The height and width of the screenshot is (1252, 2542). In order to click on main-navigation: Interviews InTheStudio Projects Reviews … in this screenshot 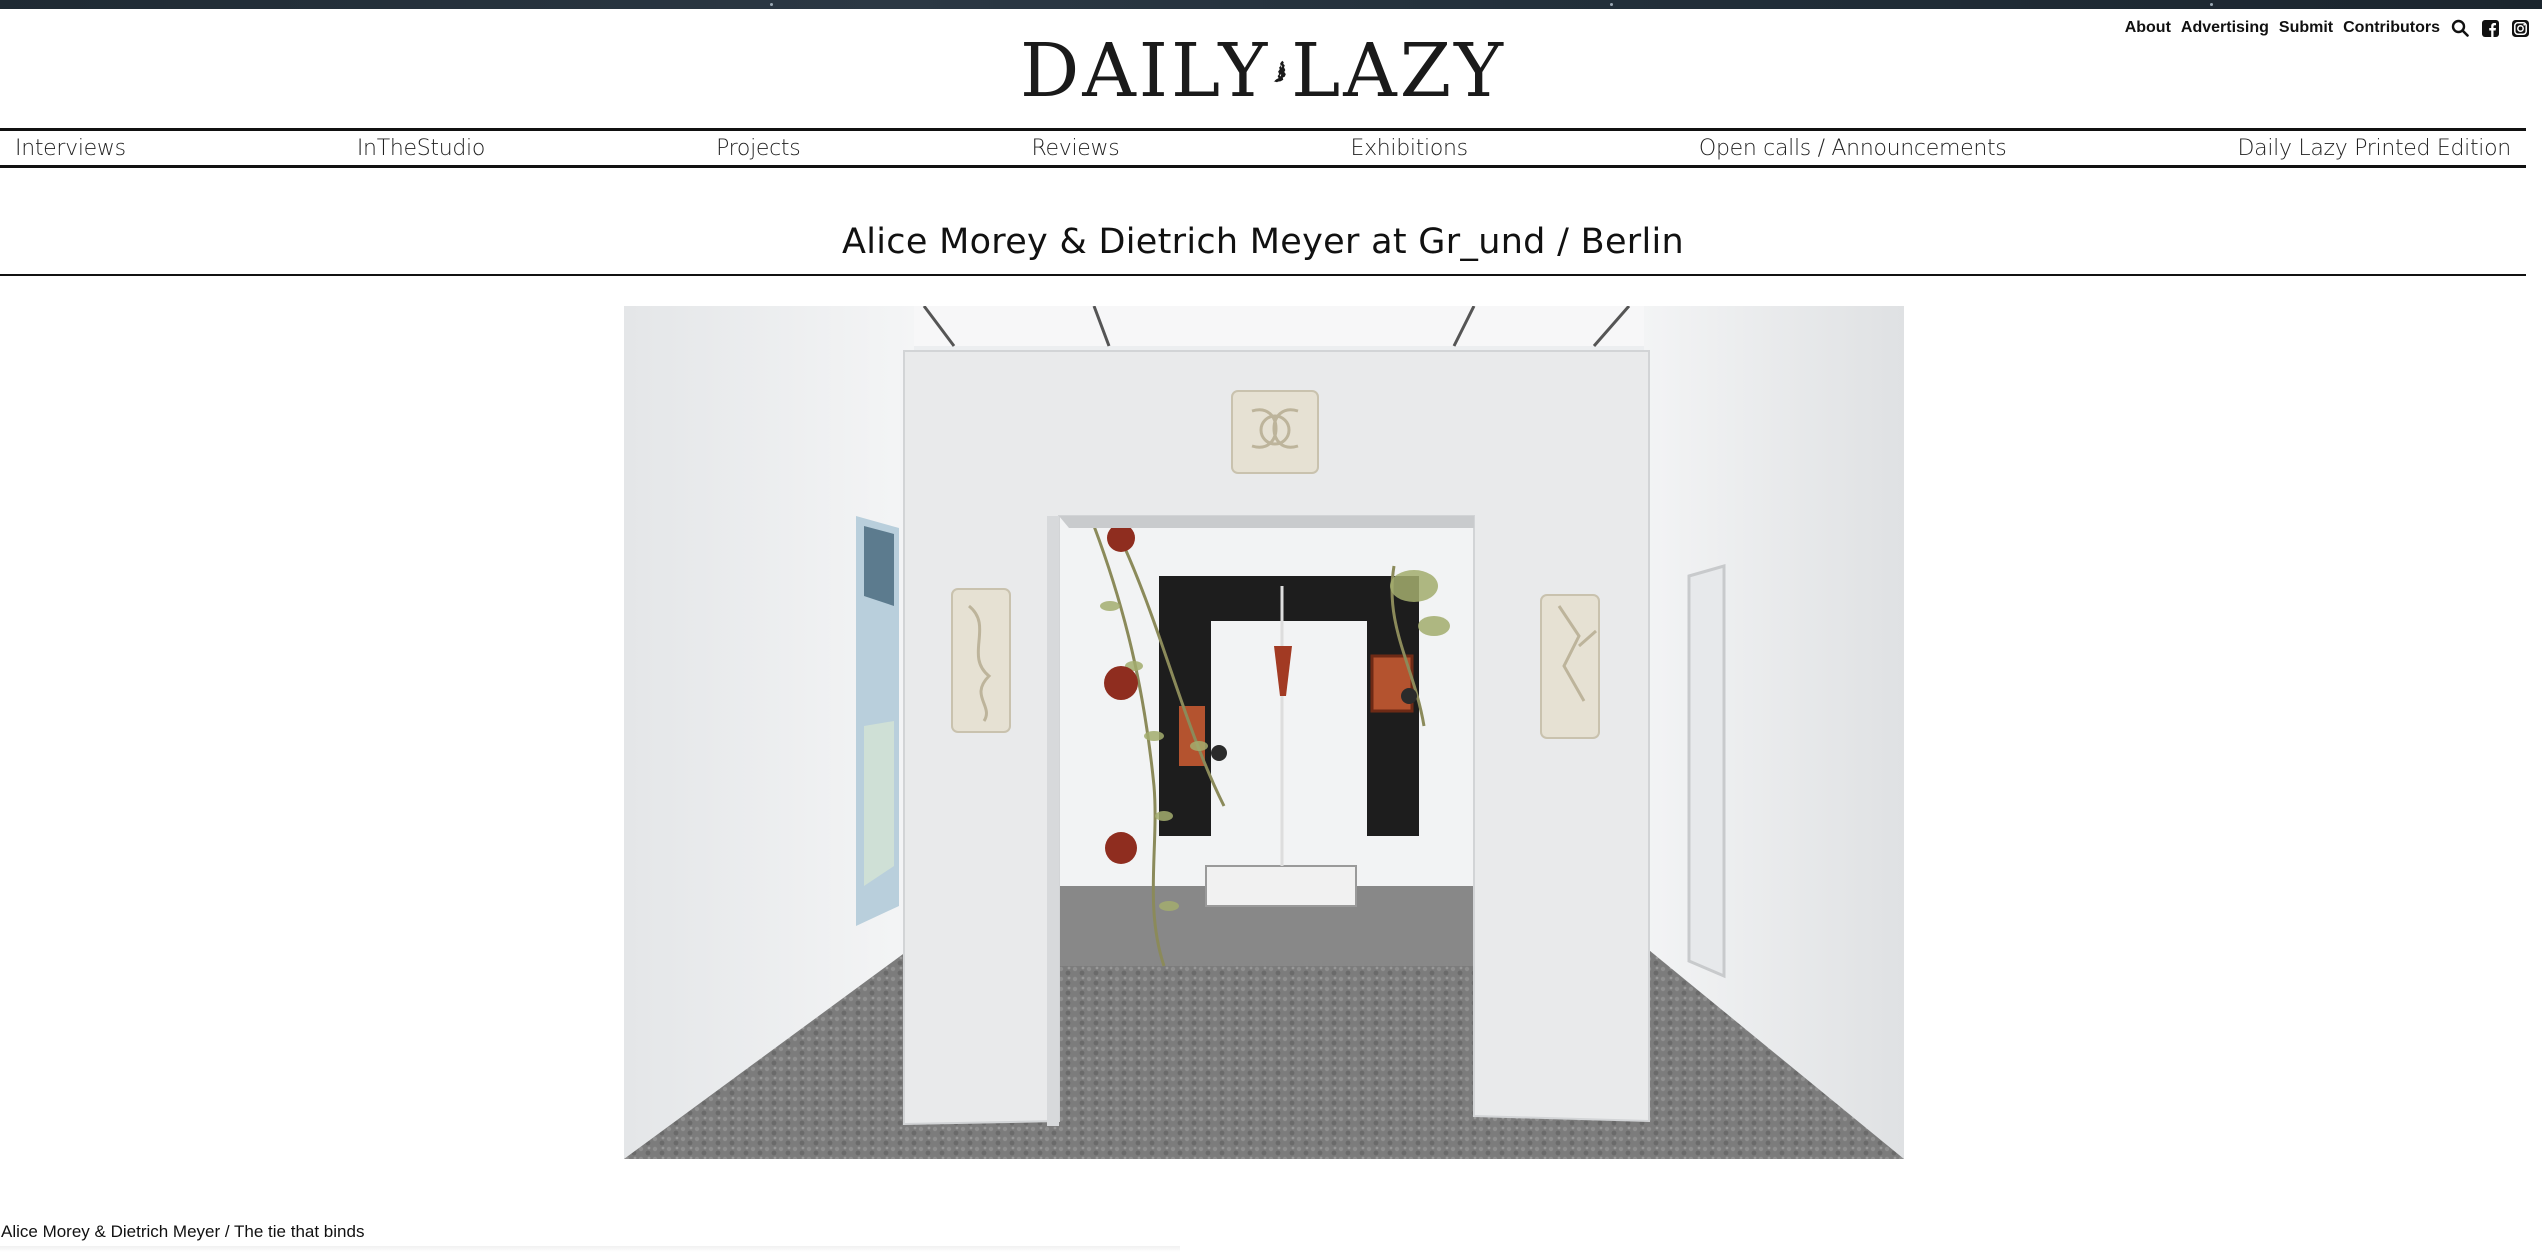, I will do `click(1263, 148)`.